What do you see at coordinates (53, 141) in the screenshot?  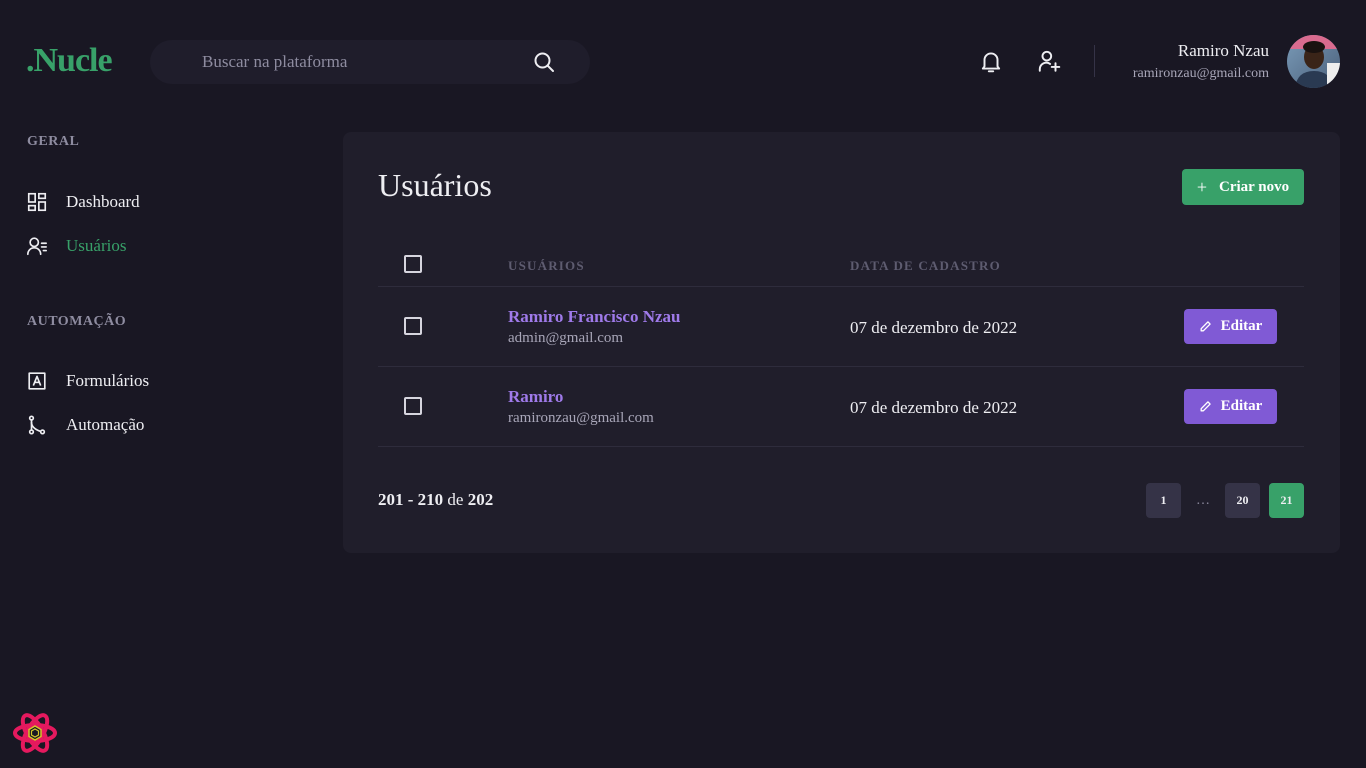 I see `section-title-geral: GERAL` at bounding box center [53, 141].